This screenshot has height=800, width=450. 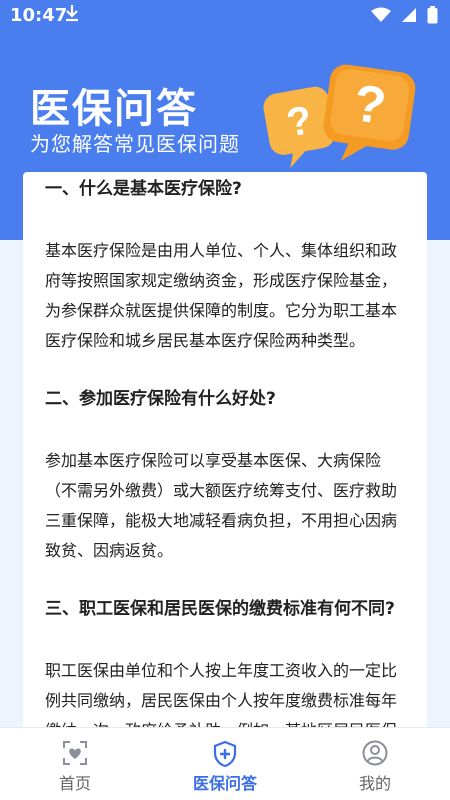 What do you see at coordinates (160, 399) in the screenshot?
I see `faq-question-2: 二、参加医疗保险有什么好处?` at bounding box center [160, 399].